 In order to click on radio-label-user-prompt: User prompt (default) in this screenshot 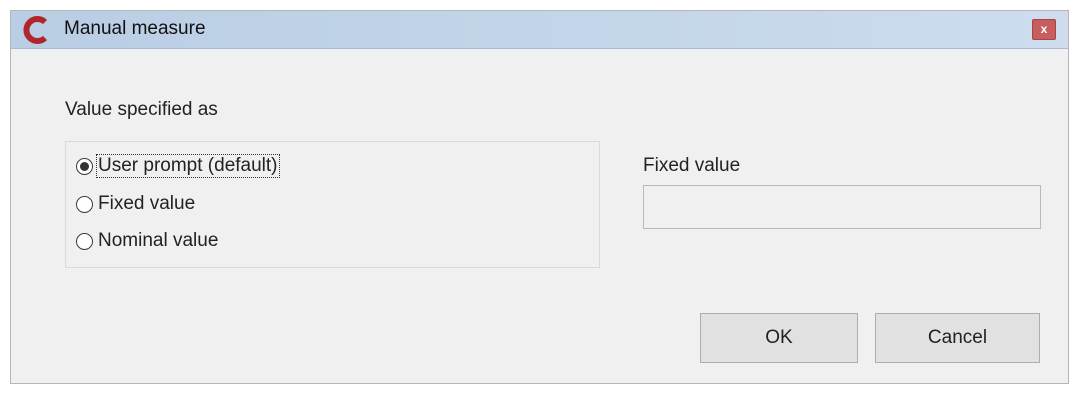, I will do `click(188, 166)`.